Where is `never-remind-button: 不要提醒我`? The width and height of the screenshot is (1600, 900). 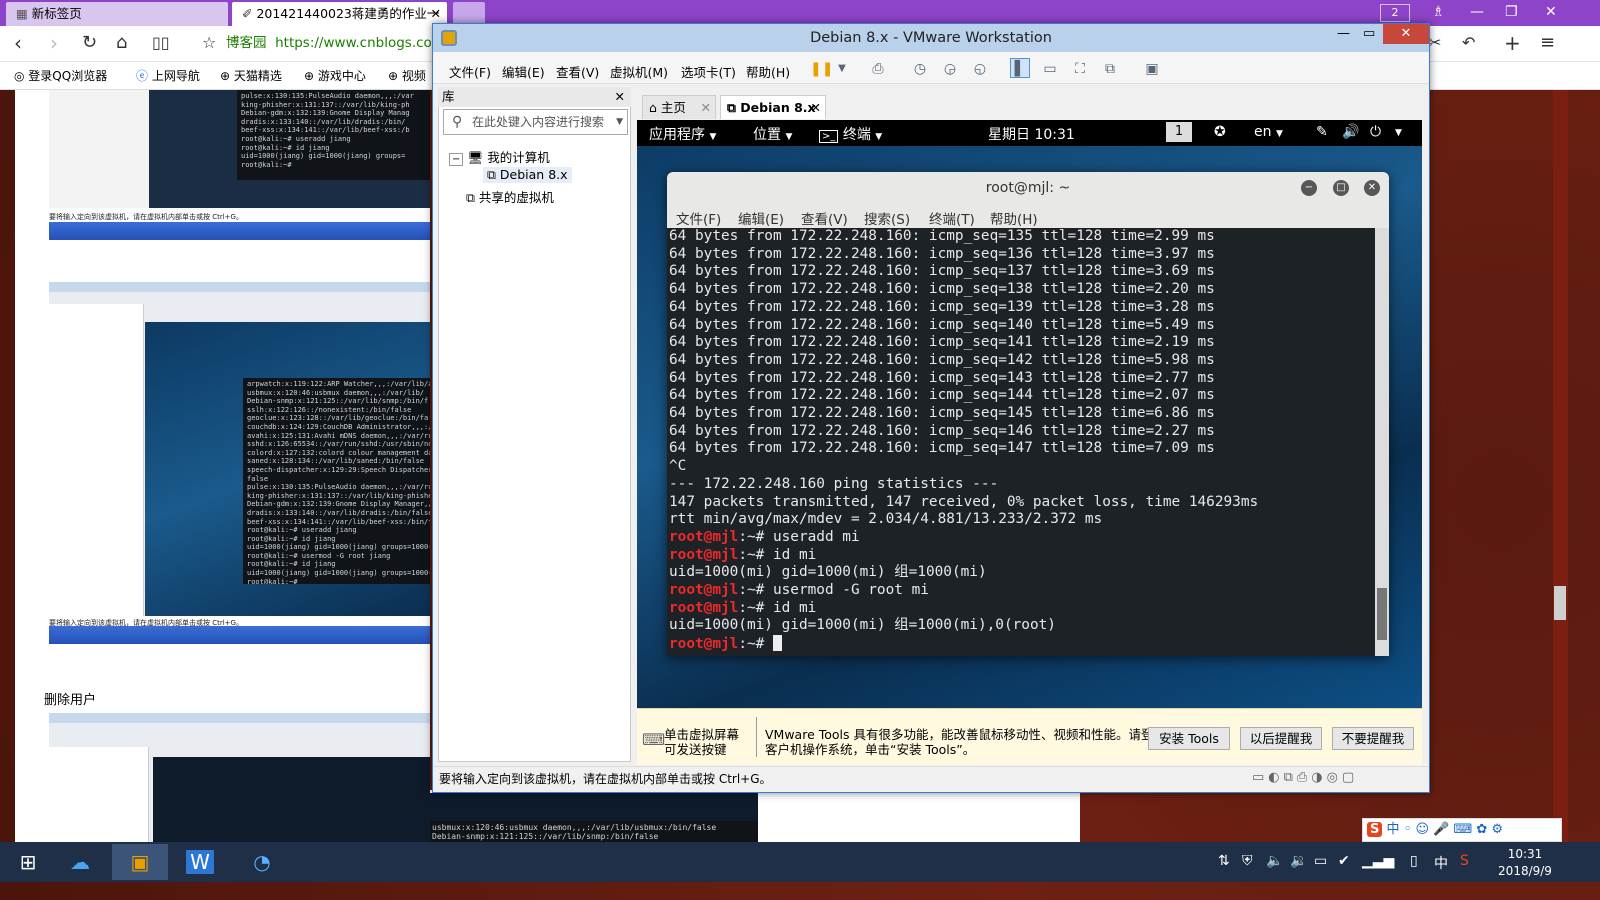 never-remind-button: 不要提醒我 is located at coordinates (1373, 738).